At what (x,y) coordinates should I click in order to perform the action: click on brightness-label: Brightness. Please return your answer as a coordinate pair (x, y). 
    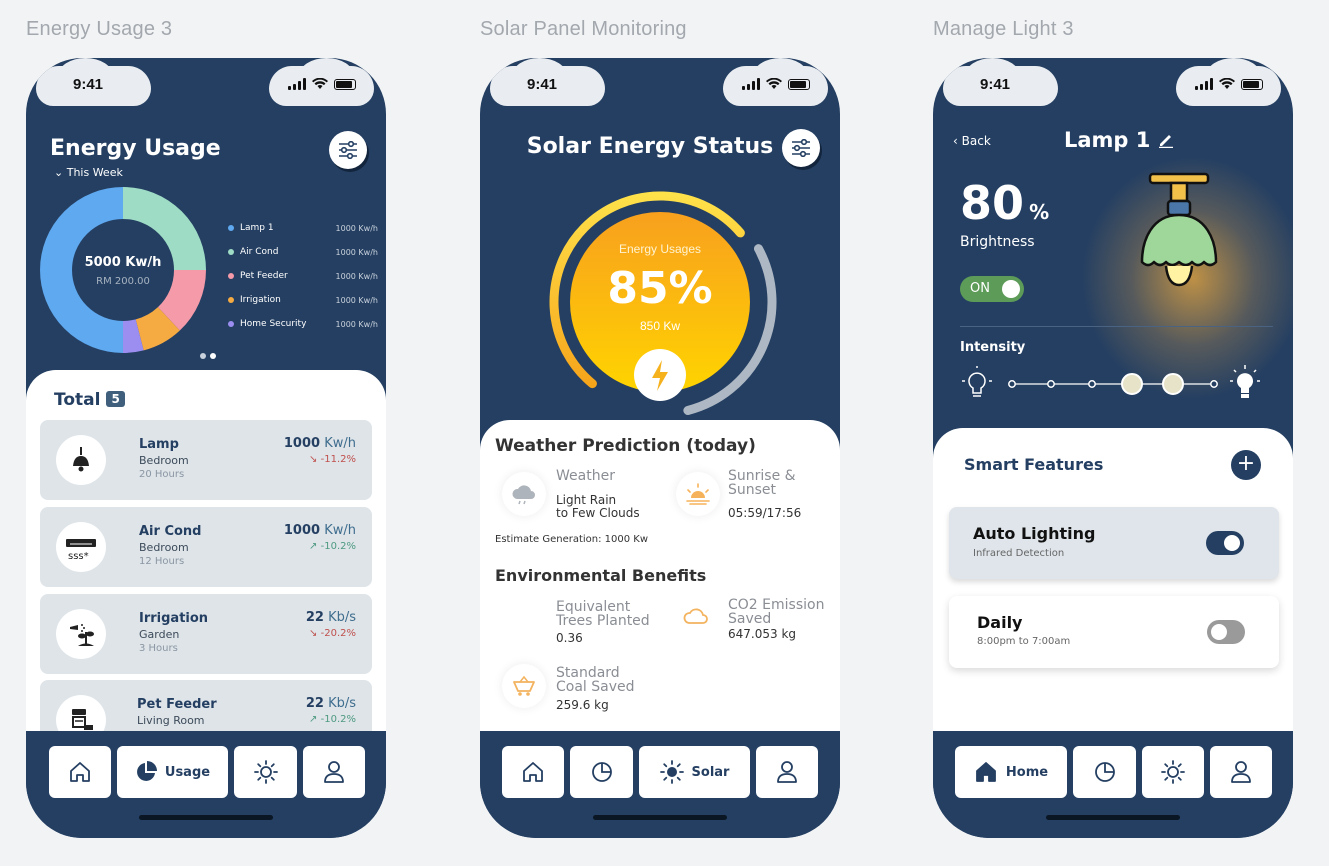
    Looking at the image, I should click on (997, 242).